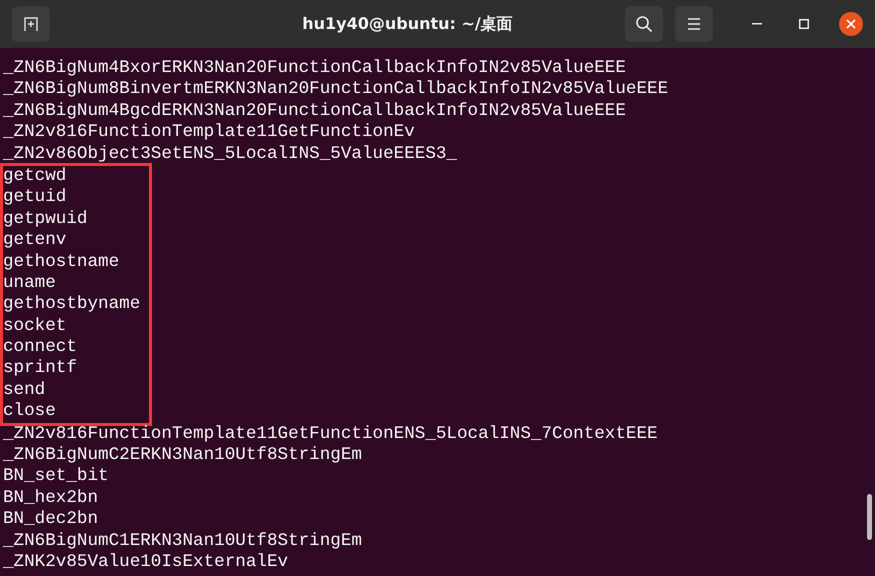 Image resolution: width=875 pixels, height=576 pixels. Describe the element at coordinates (40, 369) in the screenshot. I see `output-line: sprintf` at that location.